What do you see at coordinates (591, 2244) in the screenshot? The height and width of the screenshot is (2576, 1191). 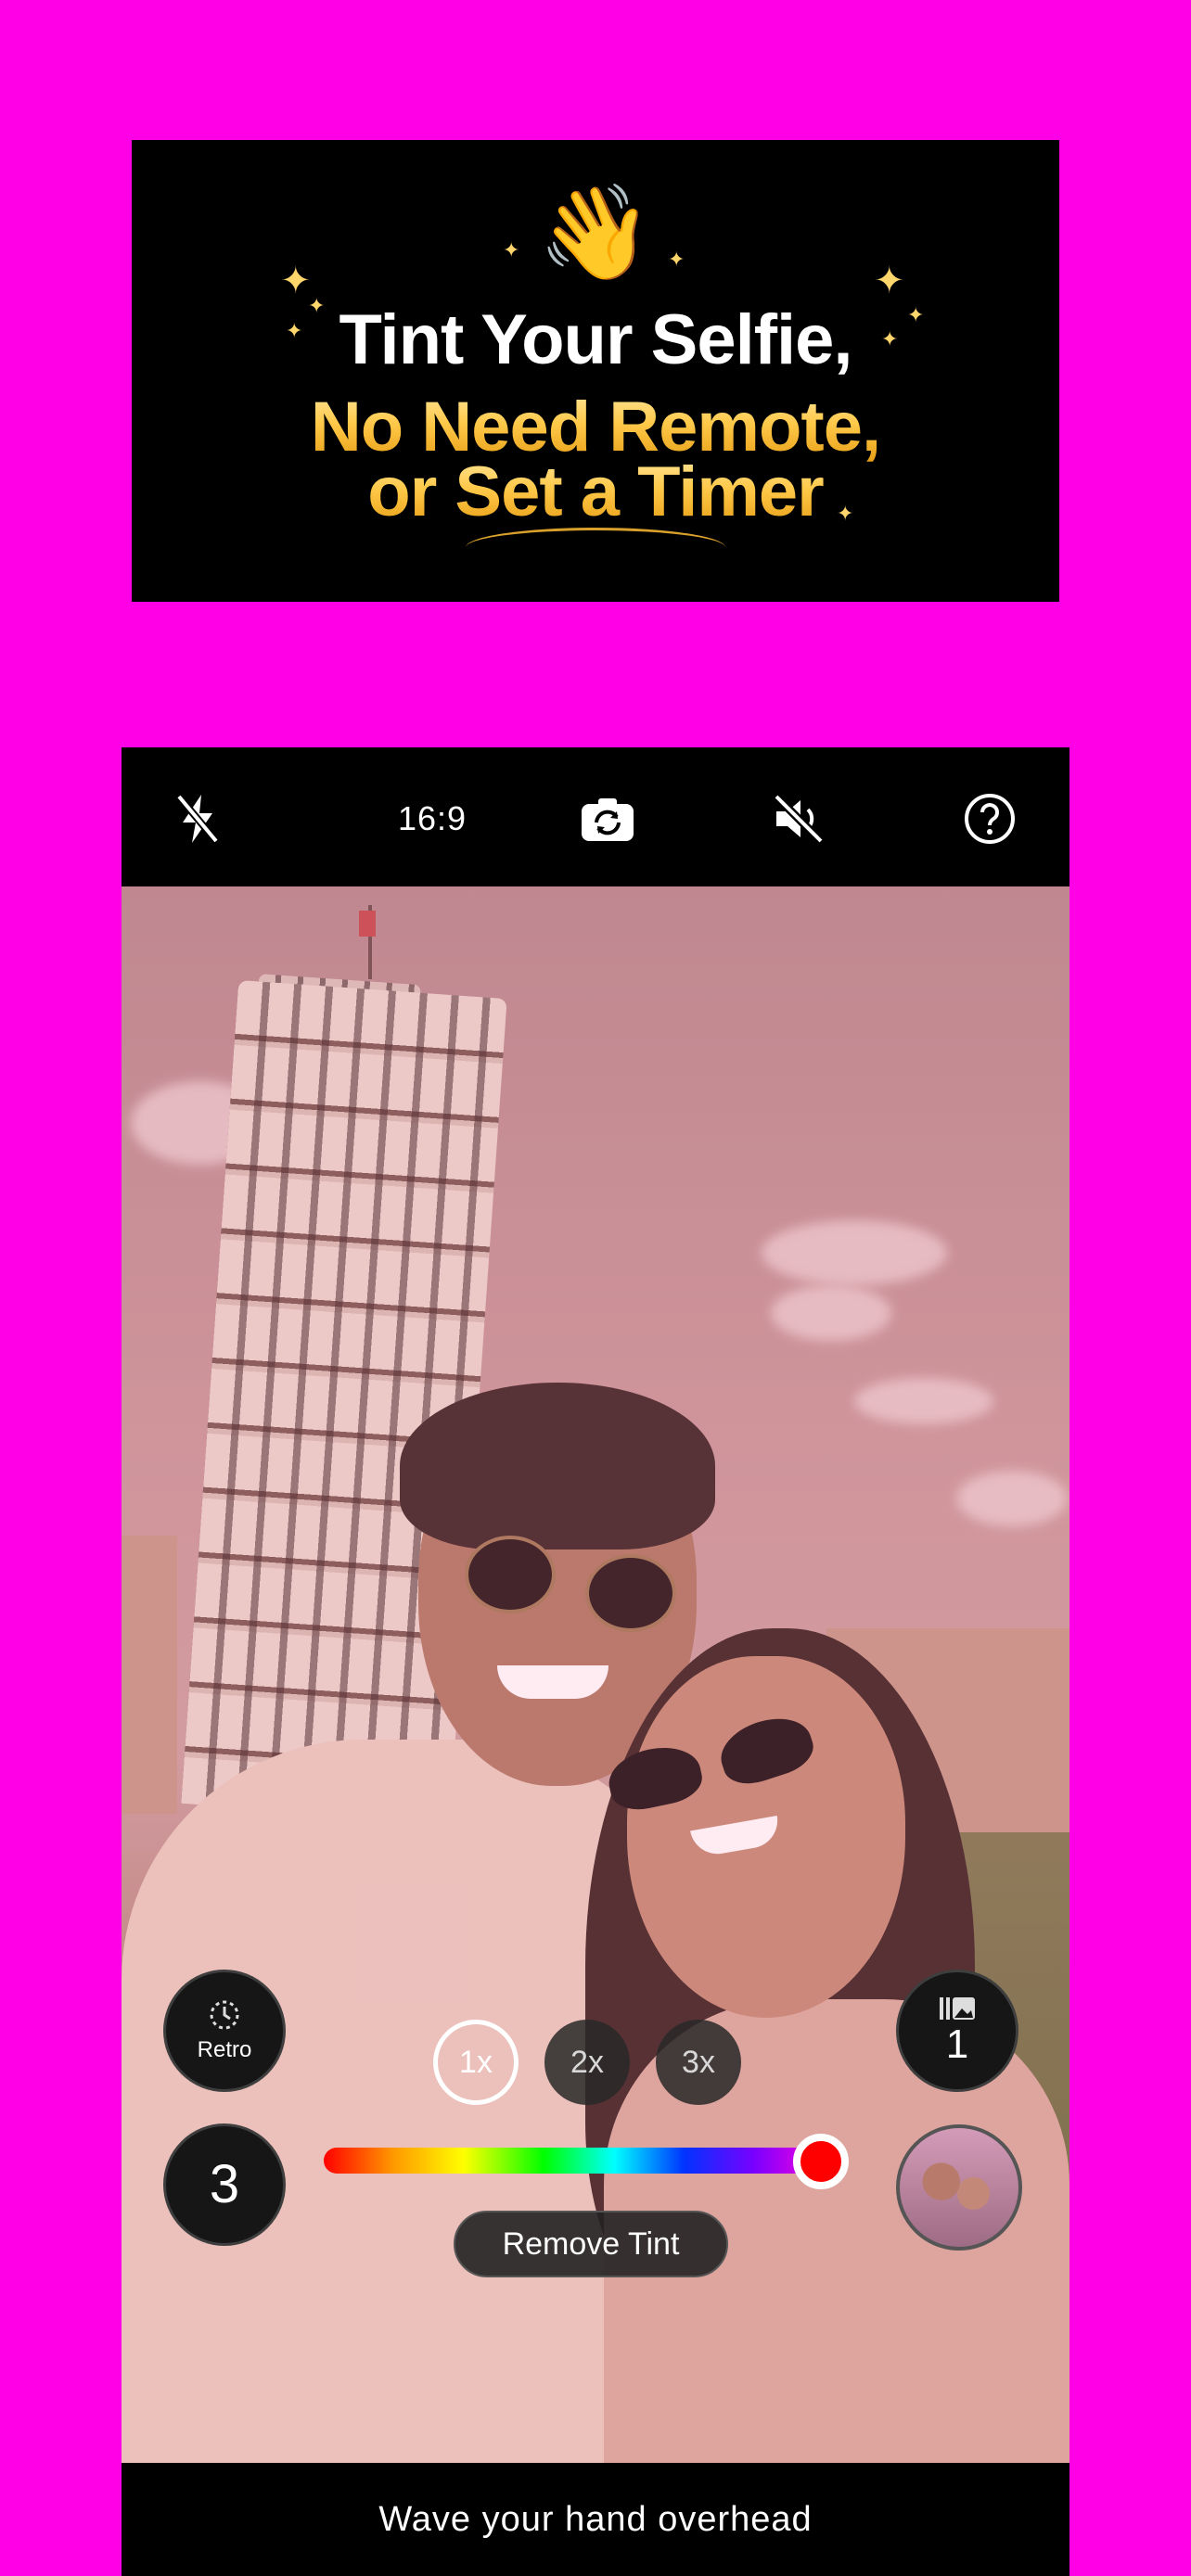 I see `remove-tint-button: Remove Tint` at bounding box center [591, 2244].